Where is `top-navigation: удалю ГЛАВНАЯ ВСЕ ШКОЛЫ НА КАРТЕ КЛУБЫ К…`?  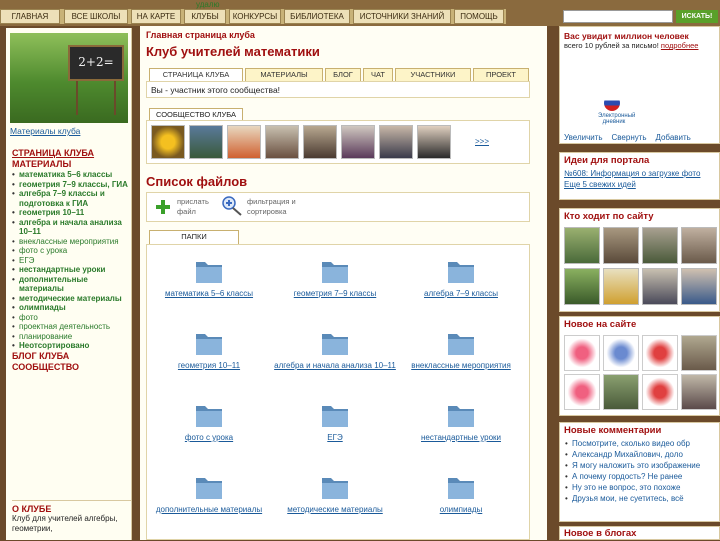 top-navigation: удалю ГЛАВНАЯ ВСЕ ШКОЛЫ НА КАРТЕ КЛУБЫ К… is located at coordinates (360, 13).